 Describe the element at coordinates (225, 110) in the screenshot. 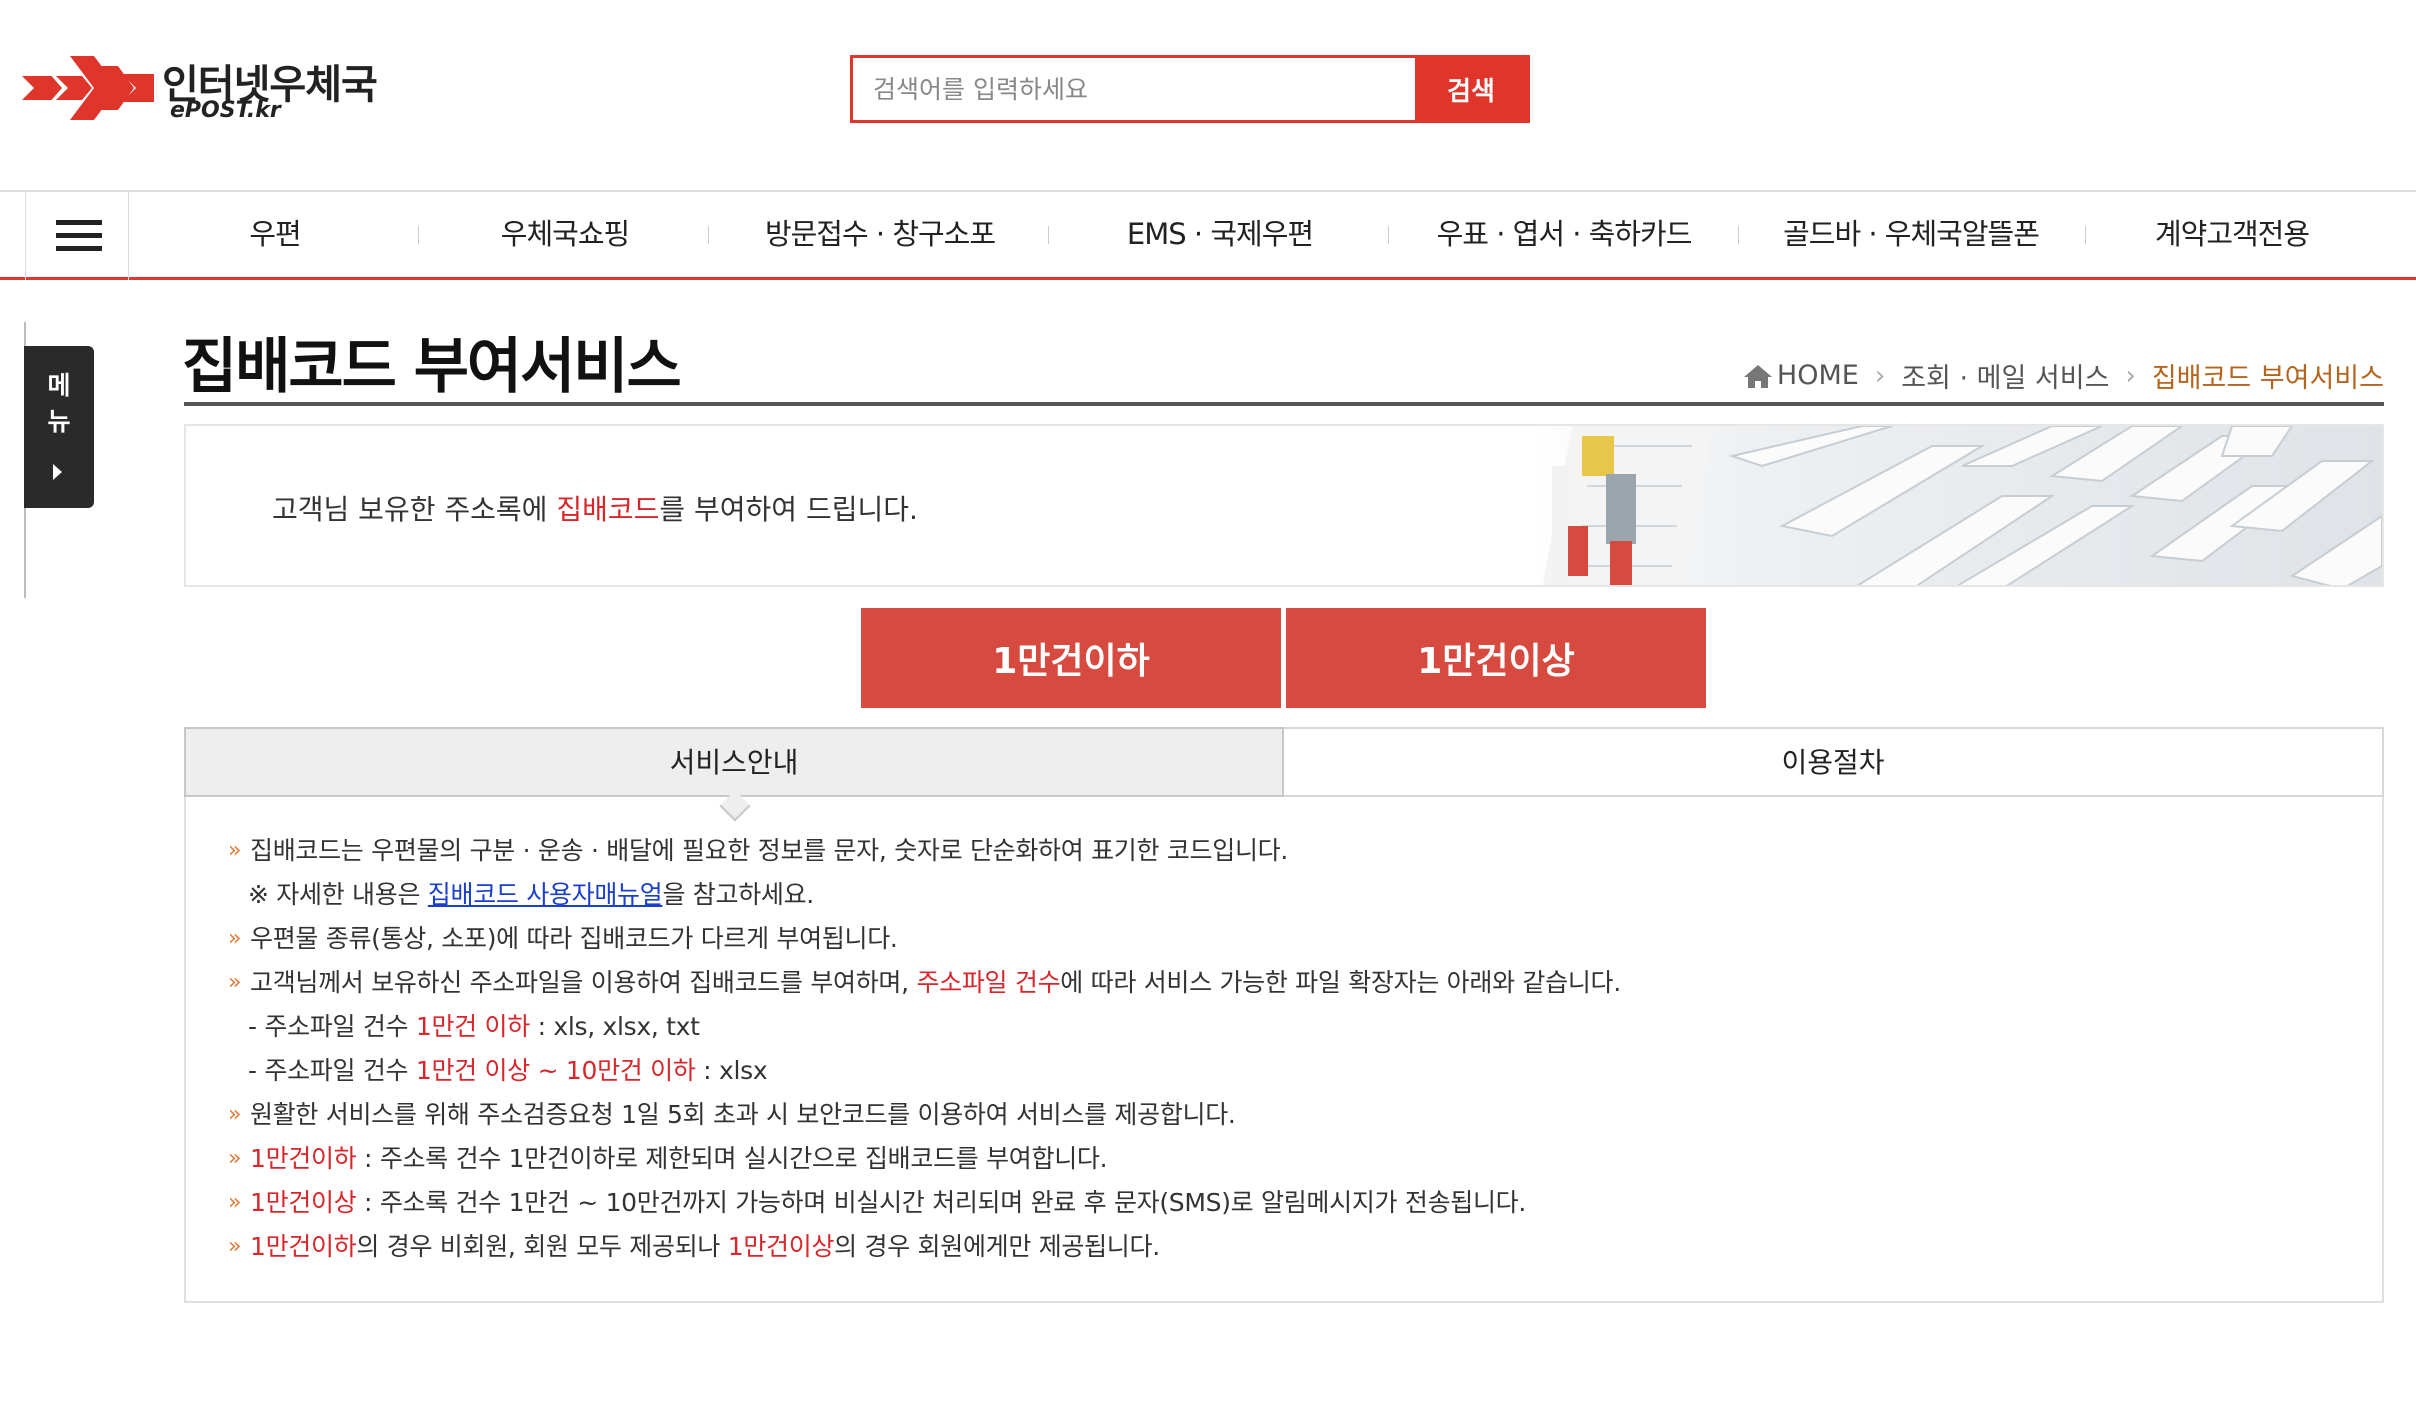

I see `logo-subtitle: ePOST.kr` at that location.